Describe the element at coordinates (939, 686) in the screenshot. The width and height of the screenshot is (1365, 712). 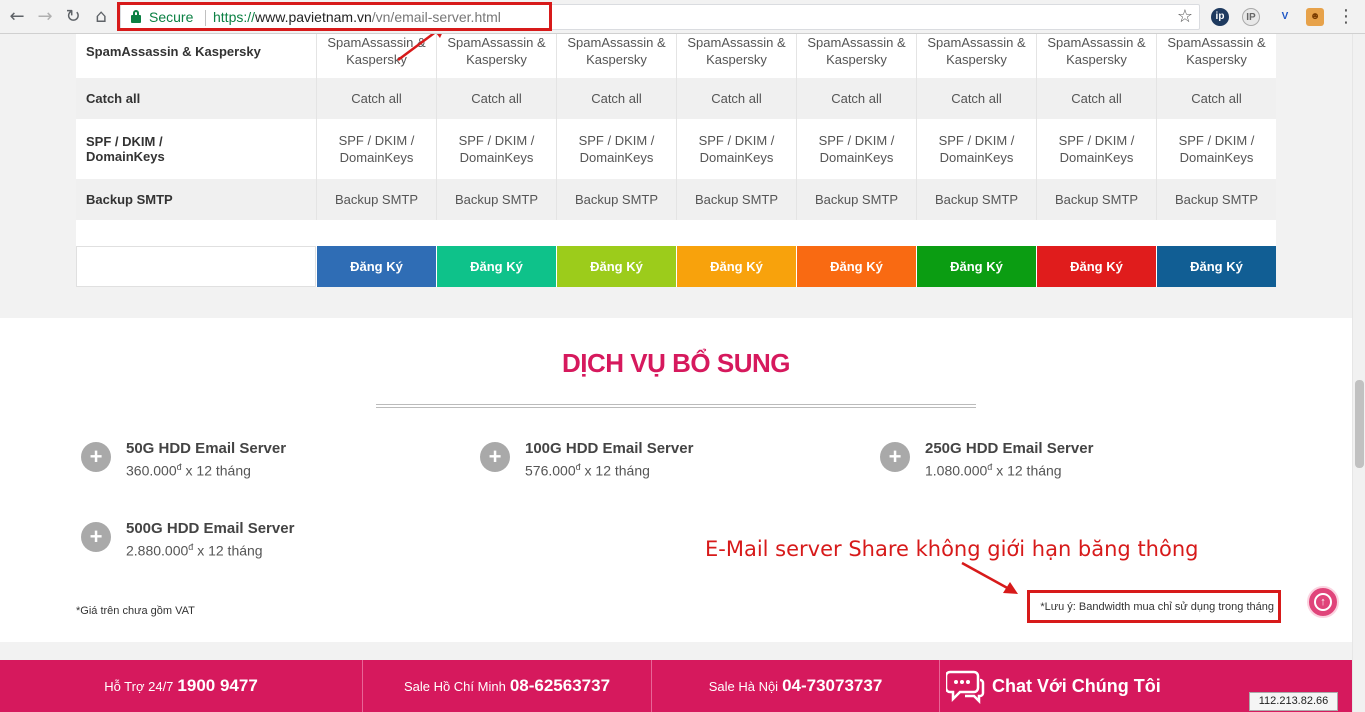
I see `footer-divider` at that location.